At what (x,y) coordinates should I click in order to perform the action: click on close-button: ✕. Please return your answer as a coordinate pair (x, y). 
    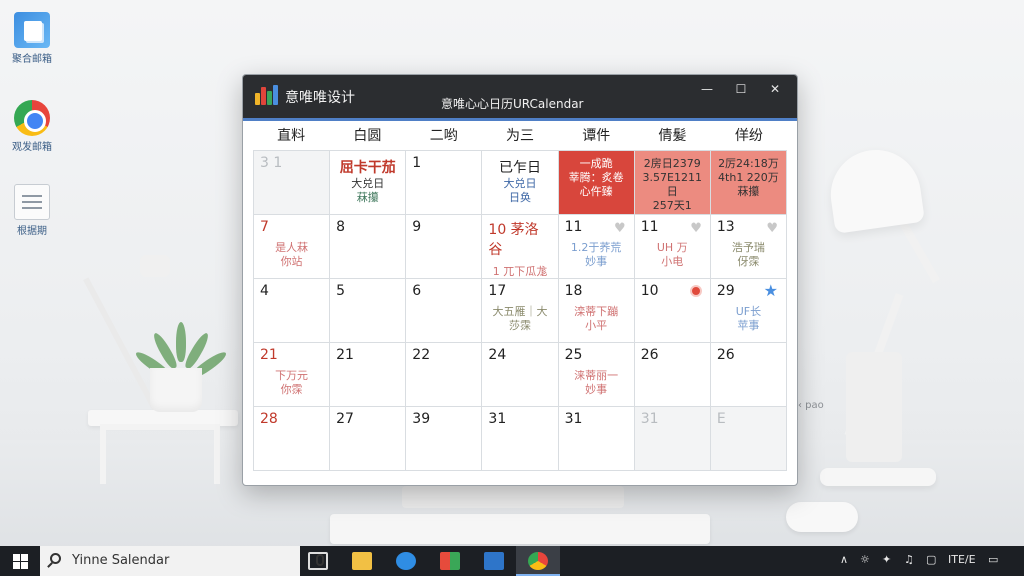
    Looking at the image, I should click on (775, 89).